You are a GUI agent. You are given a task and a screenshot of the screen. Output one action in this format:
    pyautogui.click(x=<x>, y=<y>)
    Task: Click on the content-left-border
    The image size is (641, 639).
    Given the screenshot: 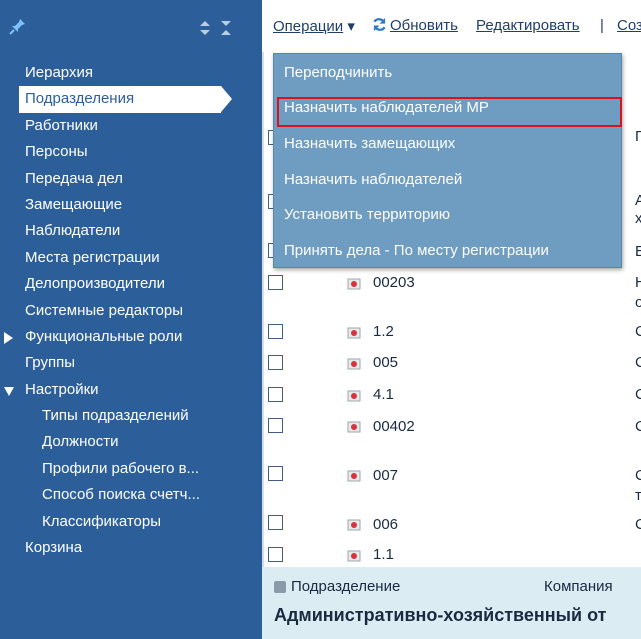 What is the action you would take?
    pyautogui.click(x=263, y=309)
    